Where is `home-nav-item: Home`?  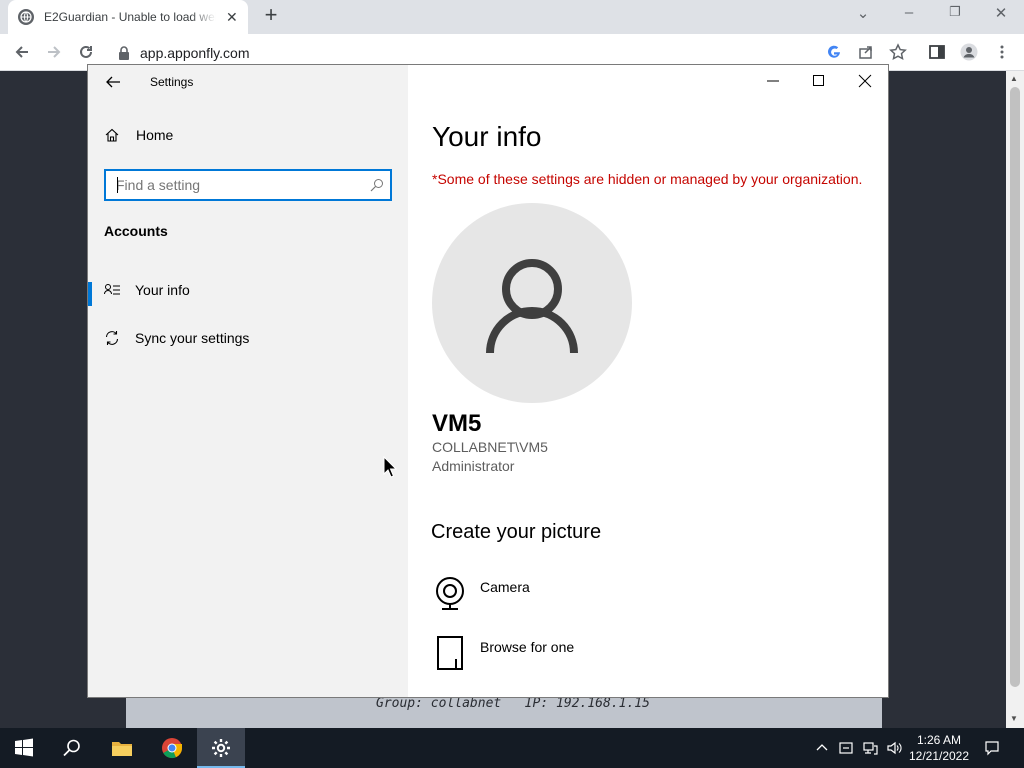 home-nav-item: Home is located at coordinates (138, 135).